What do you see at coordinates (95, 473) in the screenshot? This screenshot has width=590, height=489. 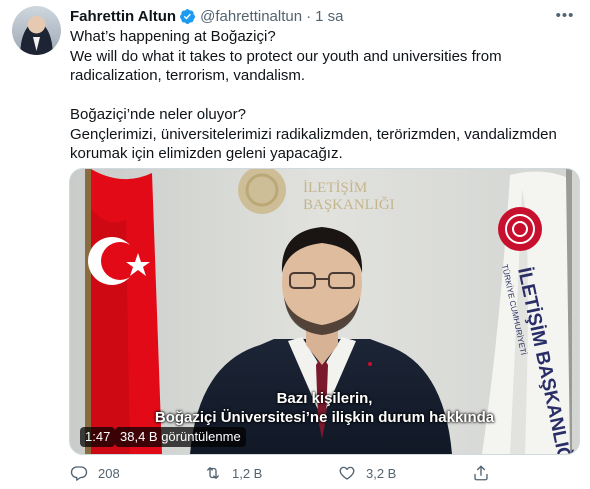 I see `reply-button: 208` at bounding box center [95, 473].